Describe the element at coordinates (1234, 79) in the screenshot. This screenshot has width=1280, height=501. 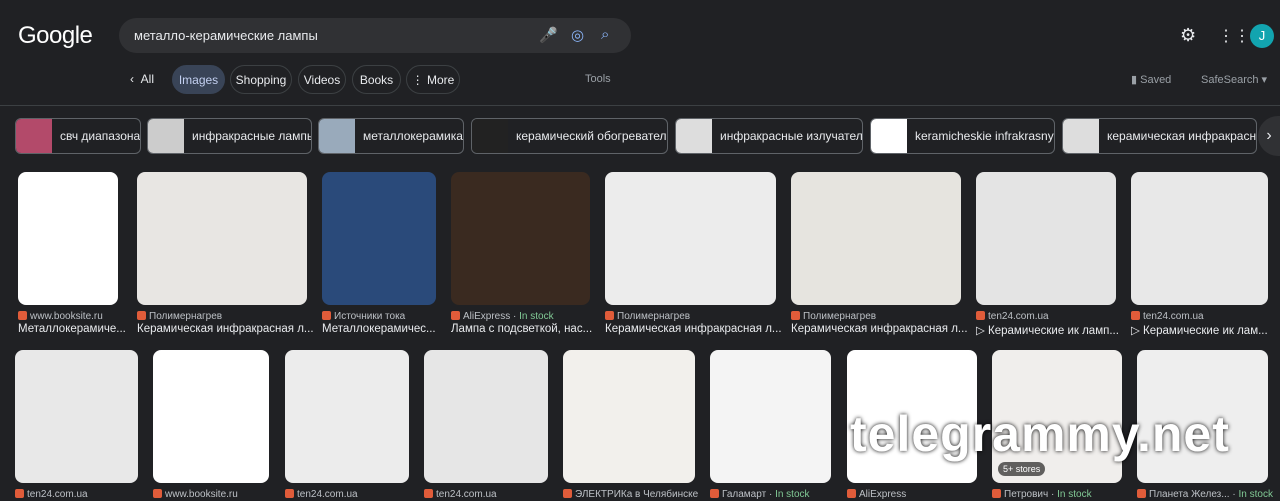
I see `safesearch-button: SafeSearch ▾` at that location.